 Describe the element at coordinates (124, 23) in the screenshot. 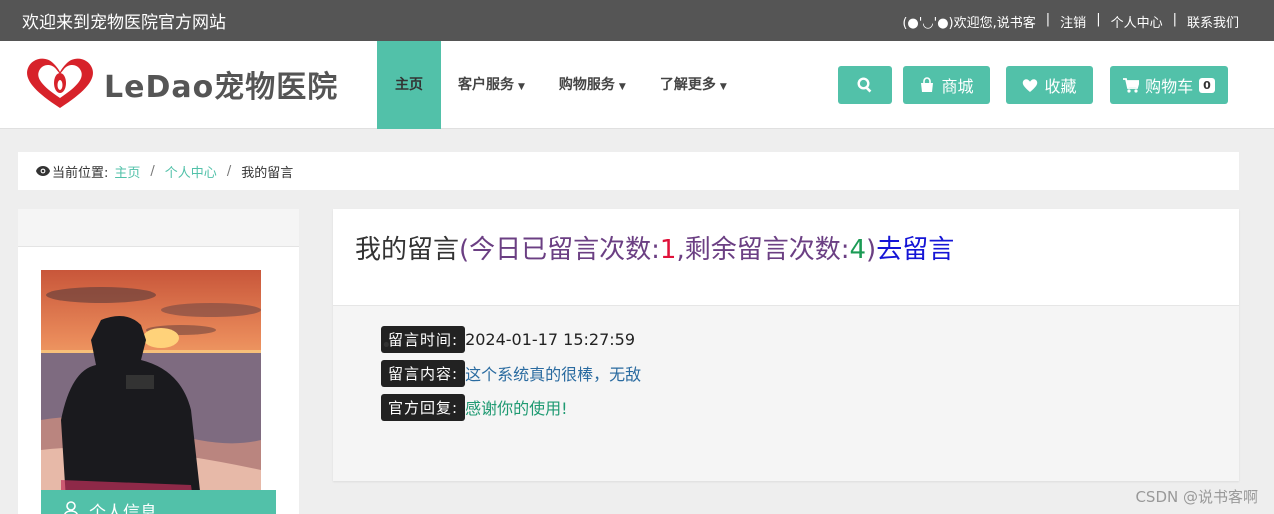

I see `welcome-text: 欢迎来到宠物医院官方网站` at that location.